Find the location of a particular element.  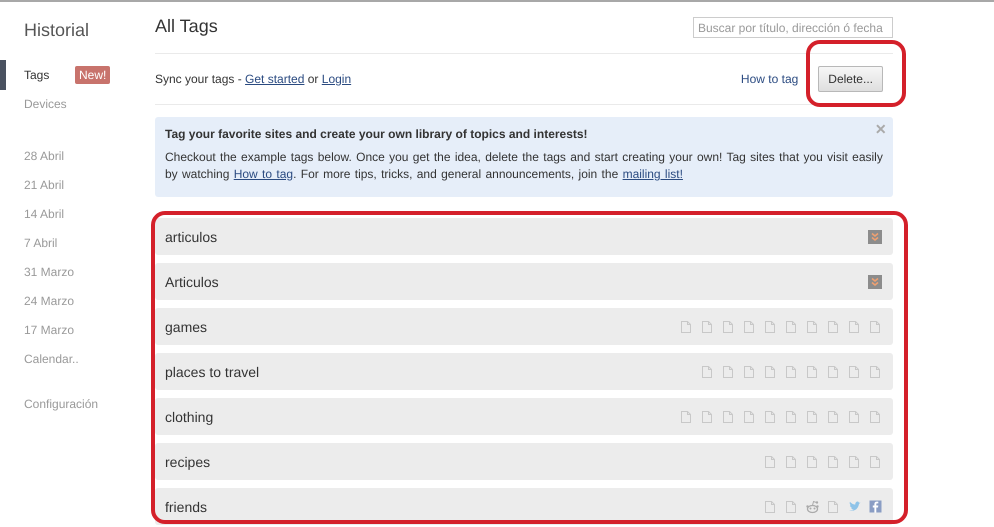

tag-name: Articulos is located at coordinates (192, 282).